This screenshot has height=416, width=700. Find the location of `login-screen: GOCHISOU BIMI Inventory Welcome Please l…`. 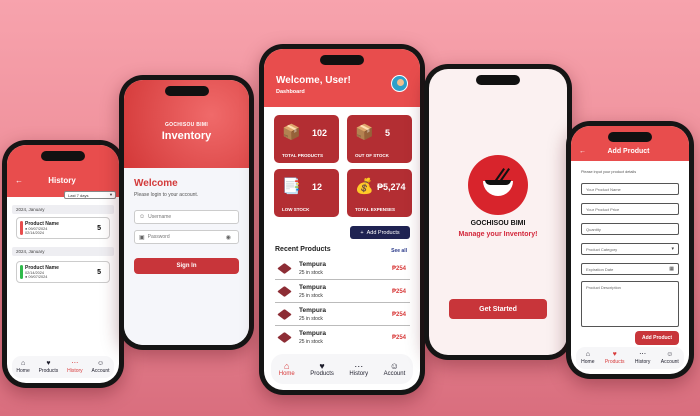

login-screen: GOCHISOU BIMI Inventory Welcome Please l… is located at coordinates (186, 212).